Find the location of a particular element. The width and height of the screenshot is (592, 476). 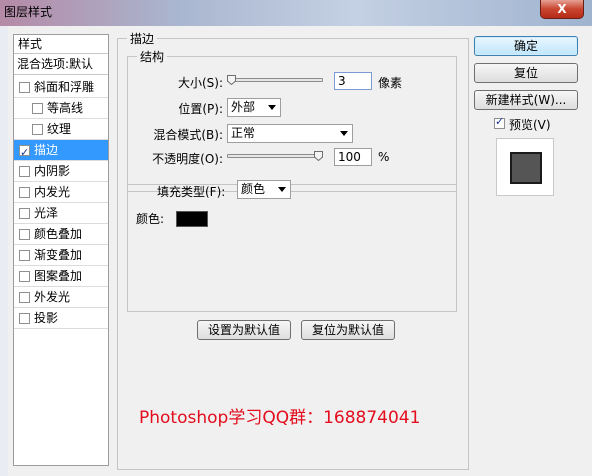

close-button: X is located at coordinates (562, 9).